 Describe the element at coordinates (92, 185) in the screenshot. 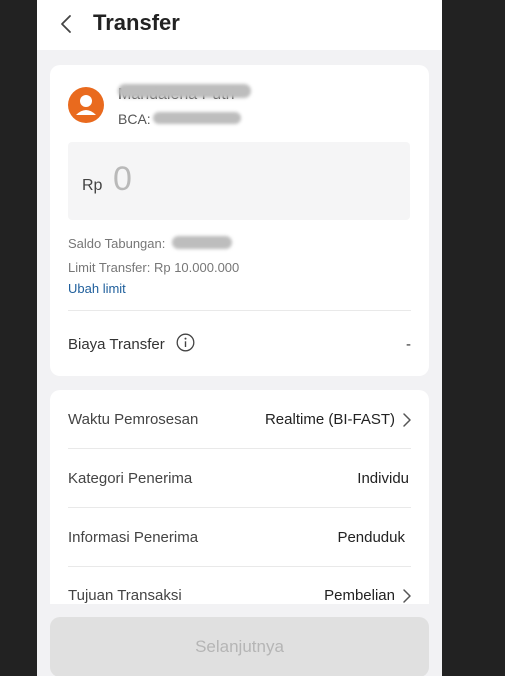

I see `amount-currency: Rp` at that location.